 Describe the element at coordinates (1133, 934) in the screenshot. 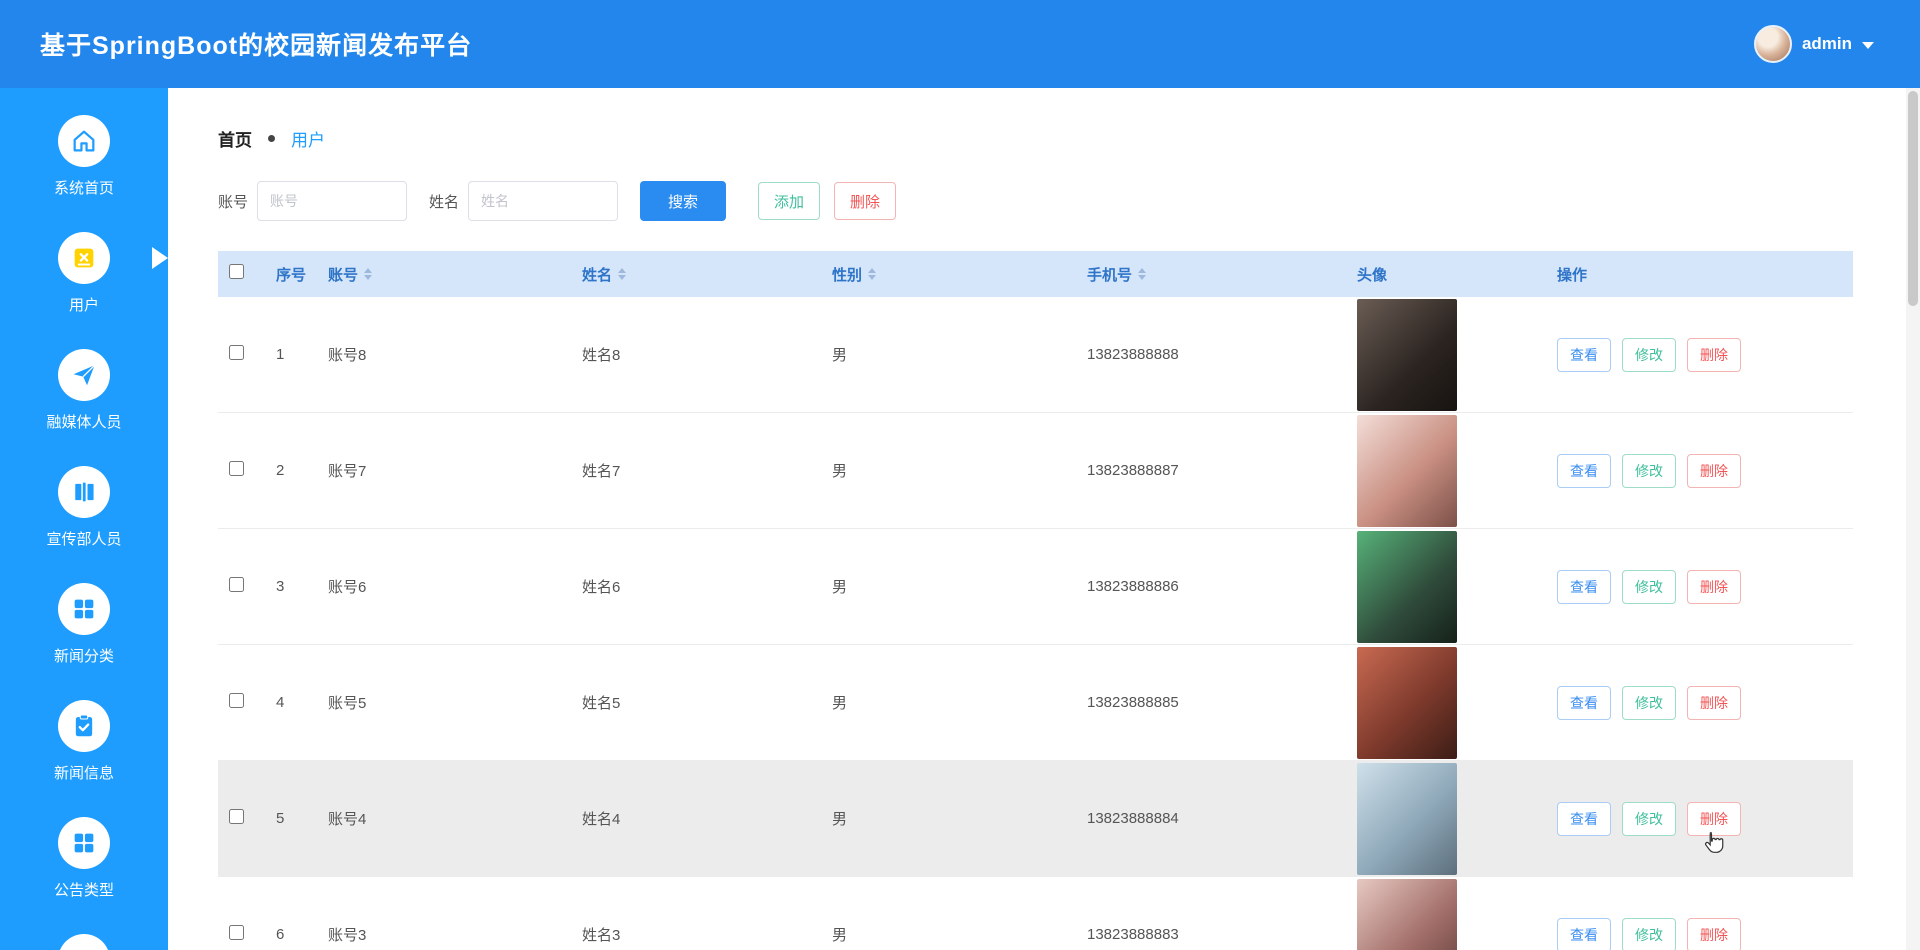

I see `cell-phone: 13823888883` at that location.